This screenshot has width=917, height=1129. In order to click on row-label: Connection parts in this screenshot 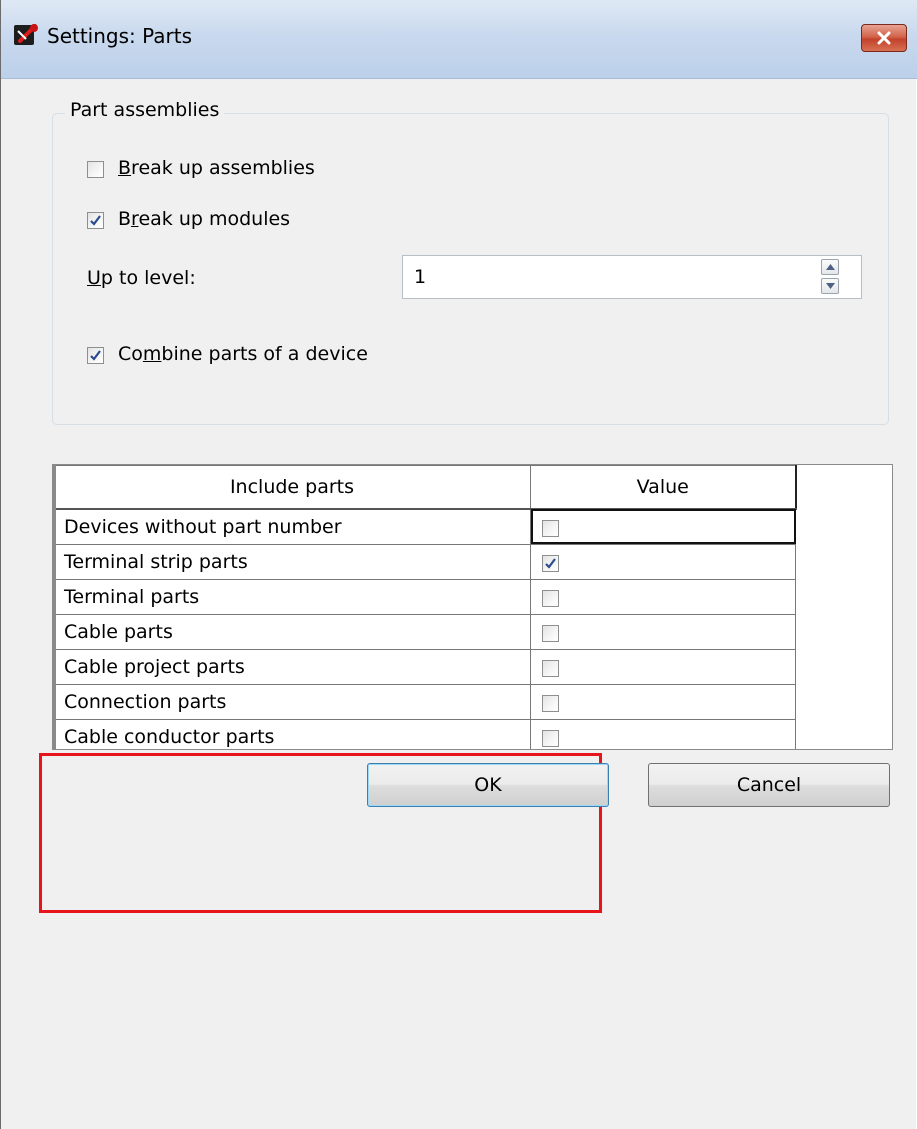, I will do `click(292, 701)`.